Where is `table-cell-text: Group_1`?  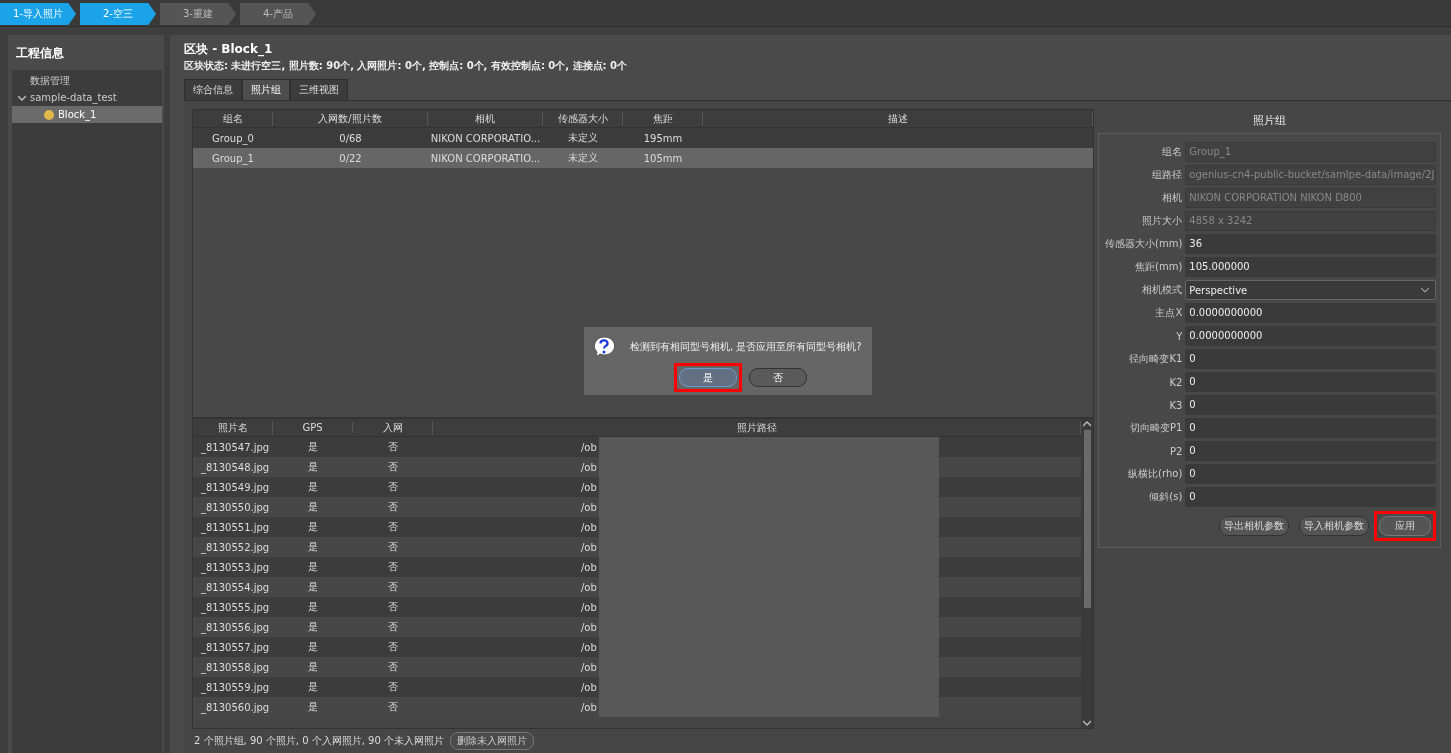
table-cell-text: Group_1 is located at coordinates (233, 158).